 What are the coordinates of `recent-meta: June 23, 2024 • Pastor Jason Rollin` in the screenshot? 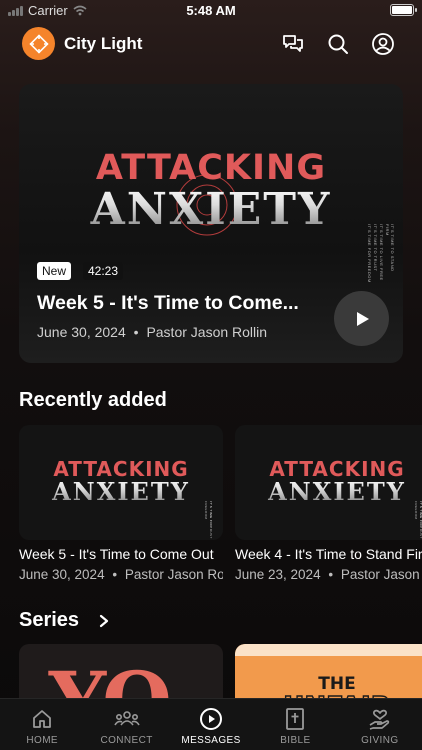 It's located at (328, 574).